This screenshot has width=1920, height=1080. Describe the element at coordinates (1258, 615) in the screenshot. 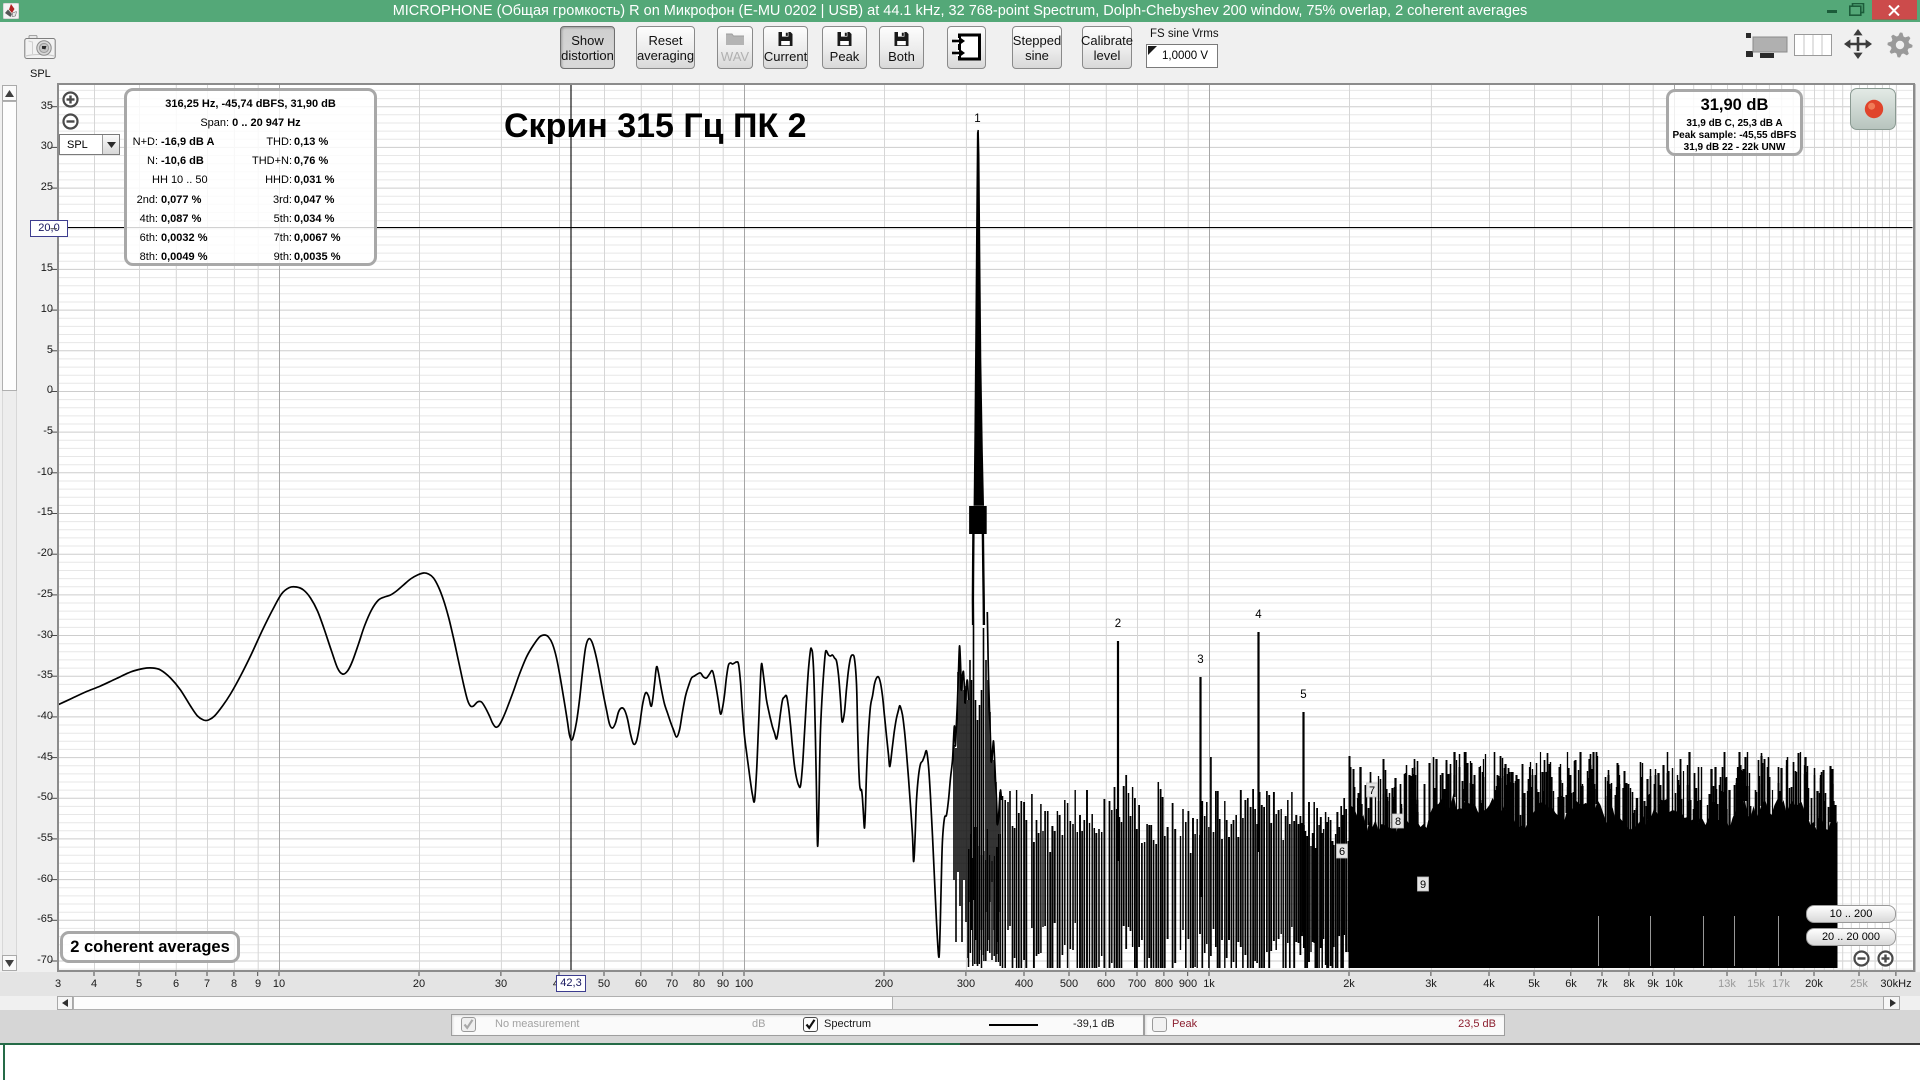

I see `svg-text: 4` at that location.